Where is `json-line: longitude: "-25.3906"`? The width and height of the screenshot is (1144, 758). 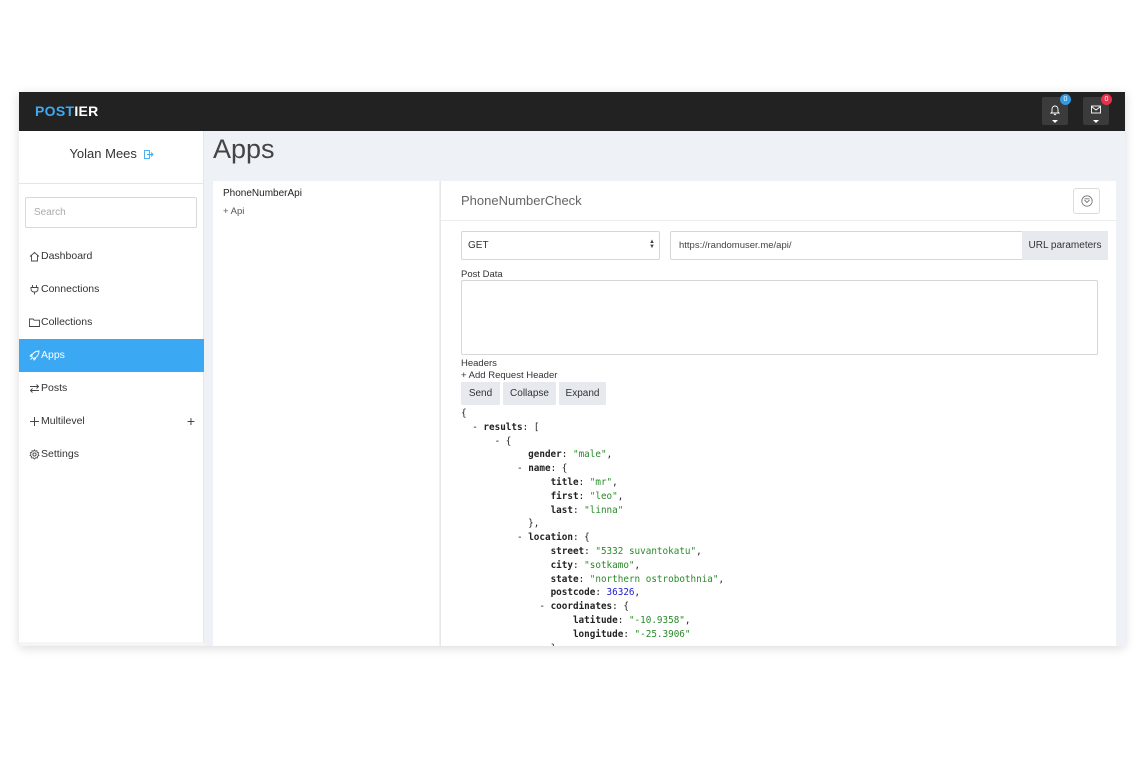 json-line: longitude: "-25.3906" is located at coordinates (631, 634).